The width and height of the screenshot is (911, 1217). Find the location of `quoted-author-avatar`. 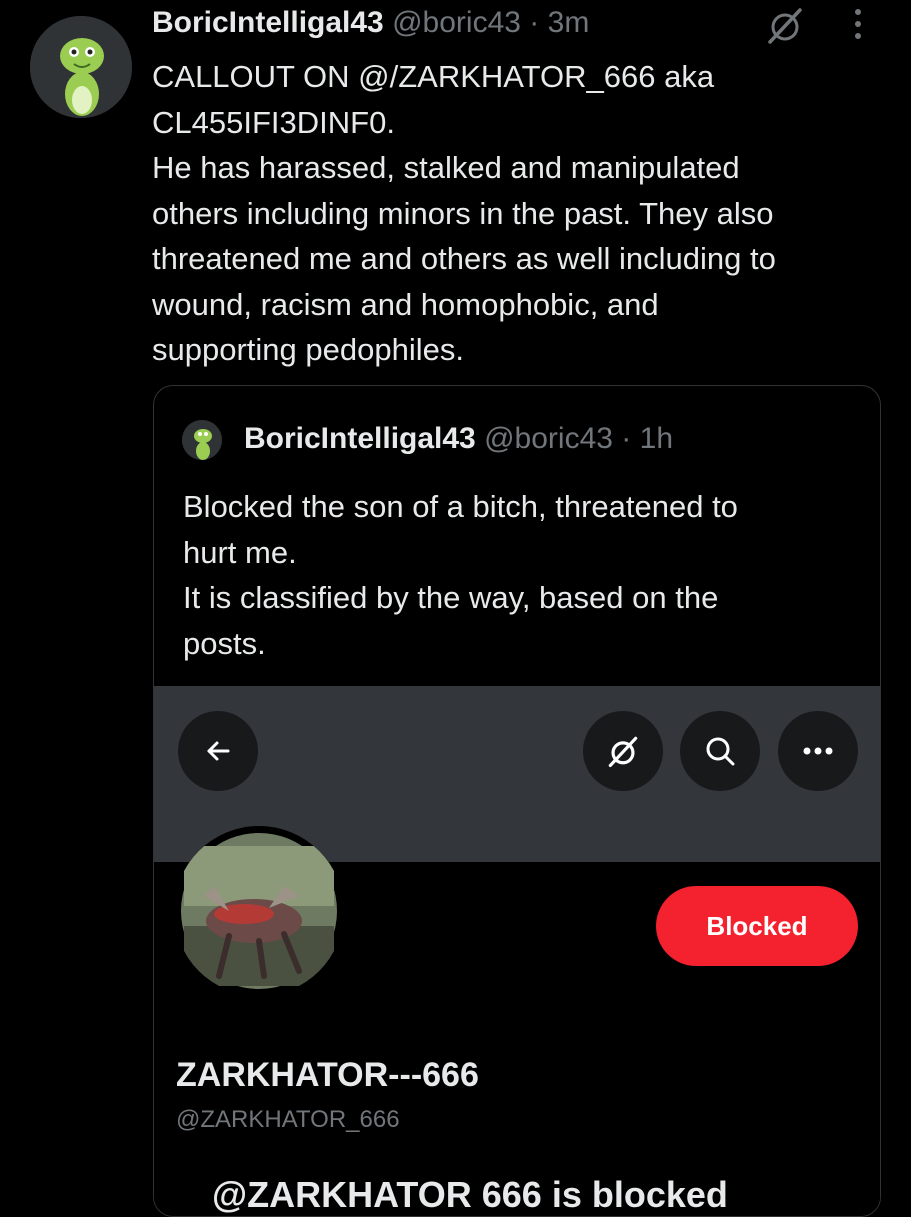

quoted-author-avatar is located at coordinates (202, 440).